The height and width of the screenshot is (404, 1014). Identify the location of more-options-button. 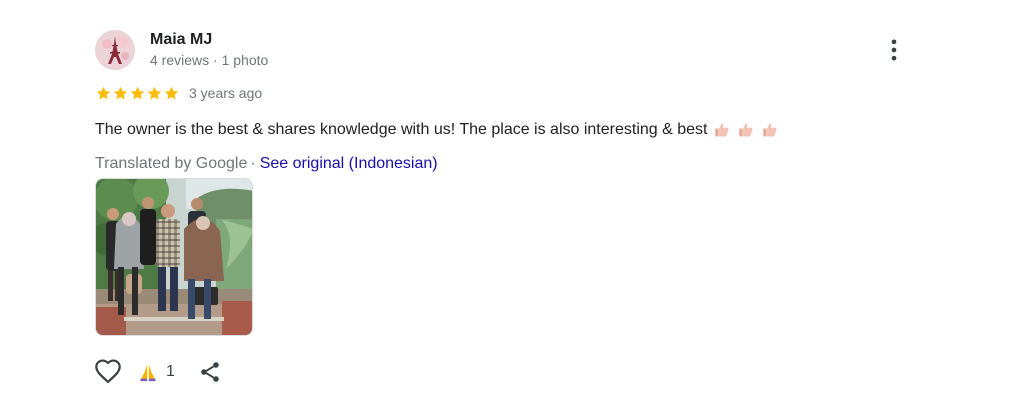
(894, 50).